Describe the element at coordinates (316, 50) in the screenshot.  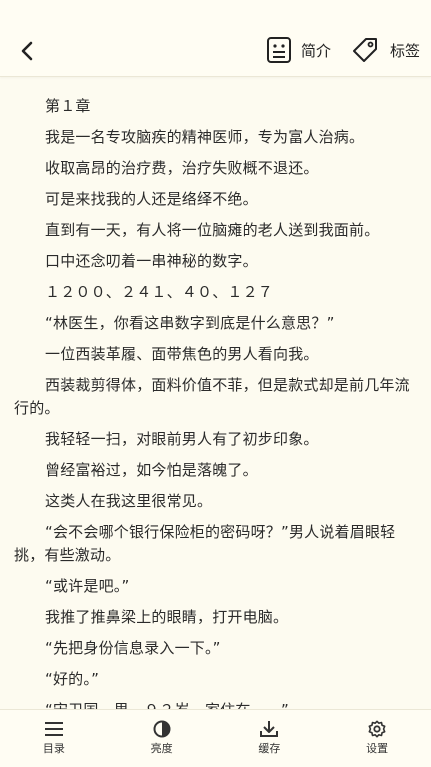
I see `intro-label: 简介` at that location.